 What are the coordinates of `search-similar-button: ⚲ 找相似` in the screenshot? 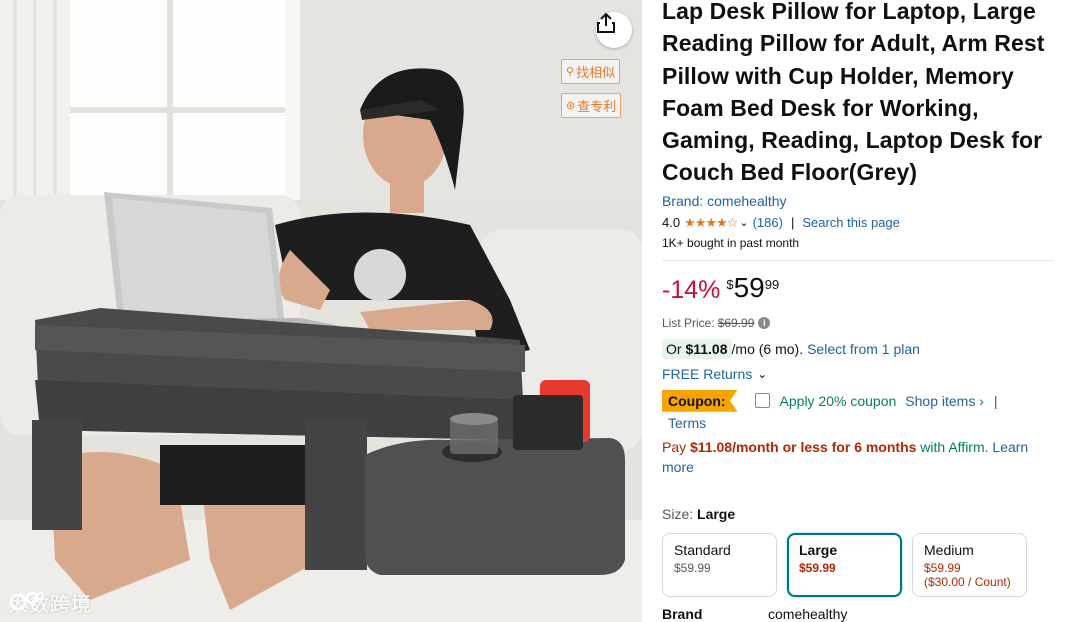 It's located at (591, 71).